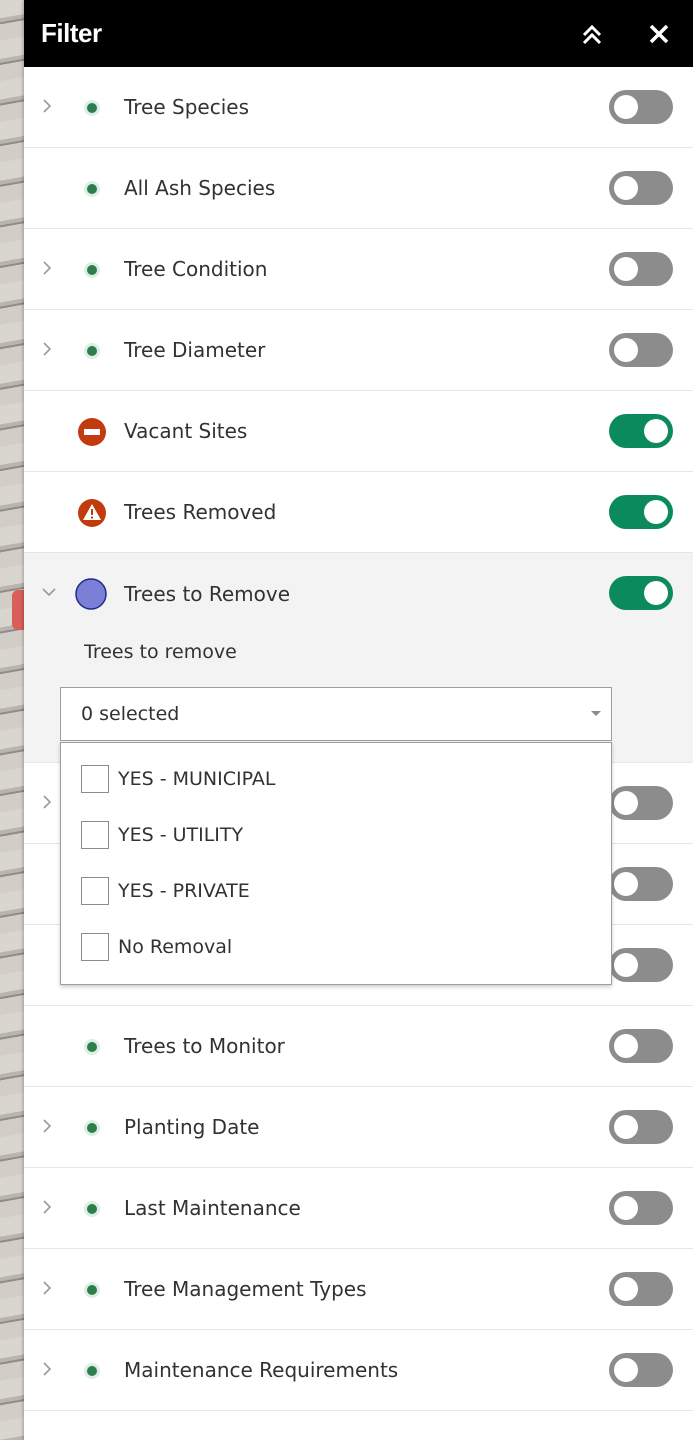  I want to click on filter-label: Tree Management Types, so click(245, 1289).